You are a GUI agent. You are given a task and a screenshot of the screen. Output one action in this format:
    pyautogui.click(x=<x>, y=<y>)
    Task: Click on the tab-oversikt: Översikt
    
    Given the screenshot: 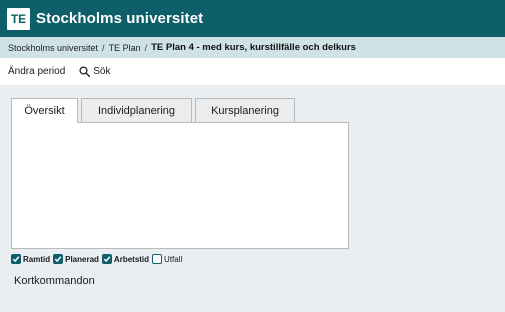 What is the action you would take?
    pyautogui.click(x=44, y=110)
    